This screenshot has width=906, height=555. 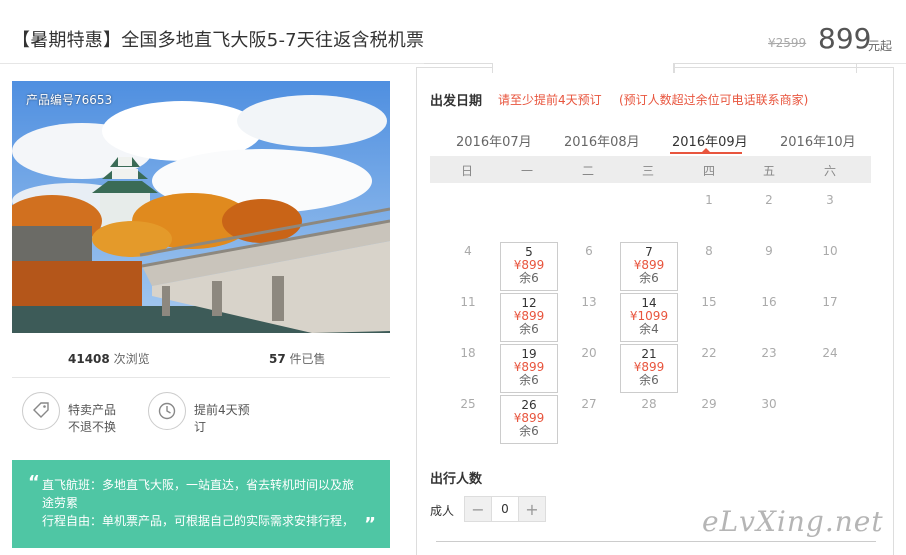 I want to click on calendar-day: 3, so click(x=830, y=200).